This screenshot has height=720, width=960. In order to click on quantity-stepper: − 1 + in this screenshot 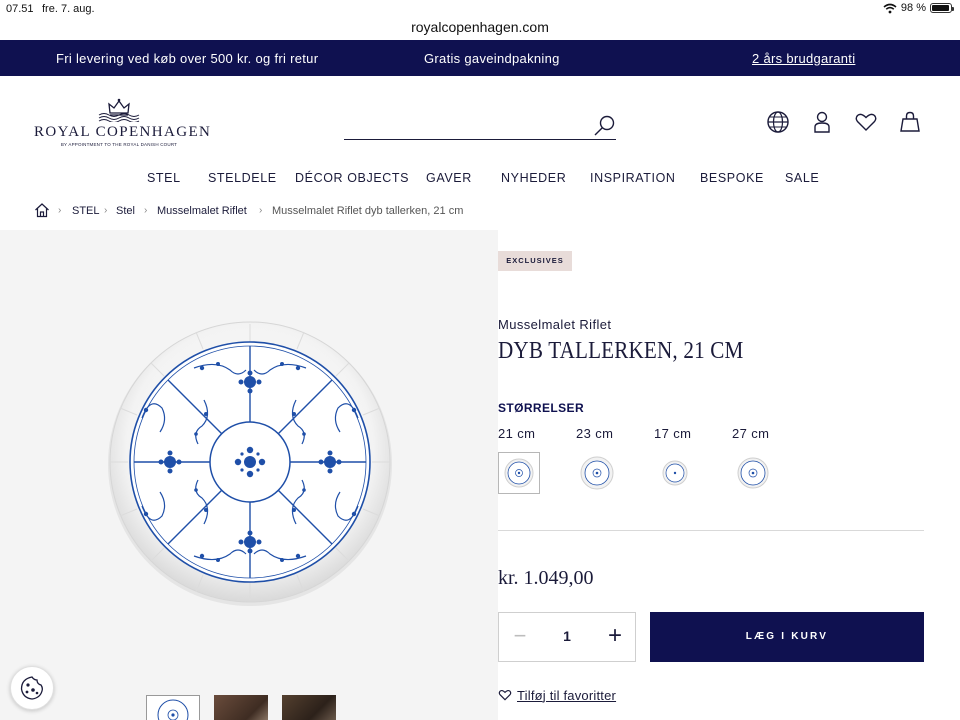, I will do `click(567, 637)`.